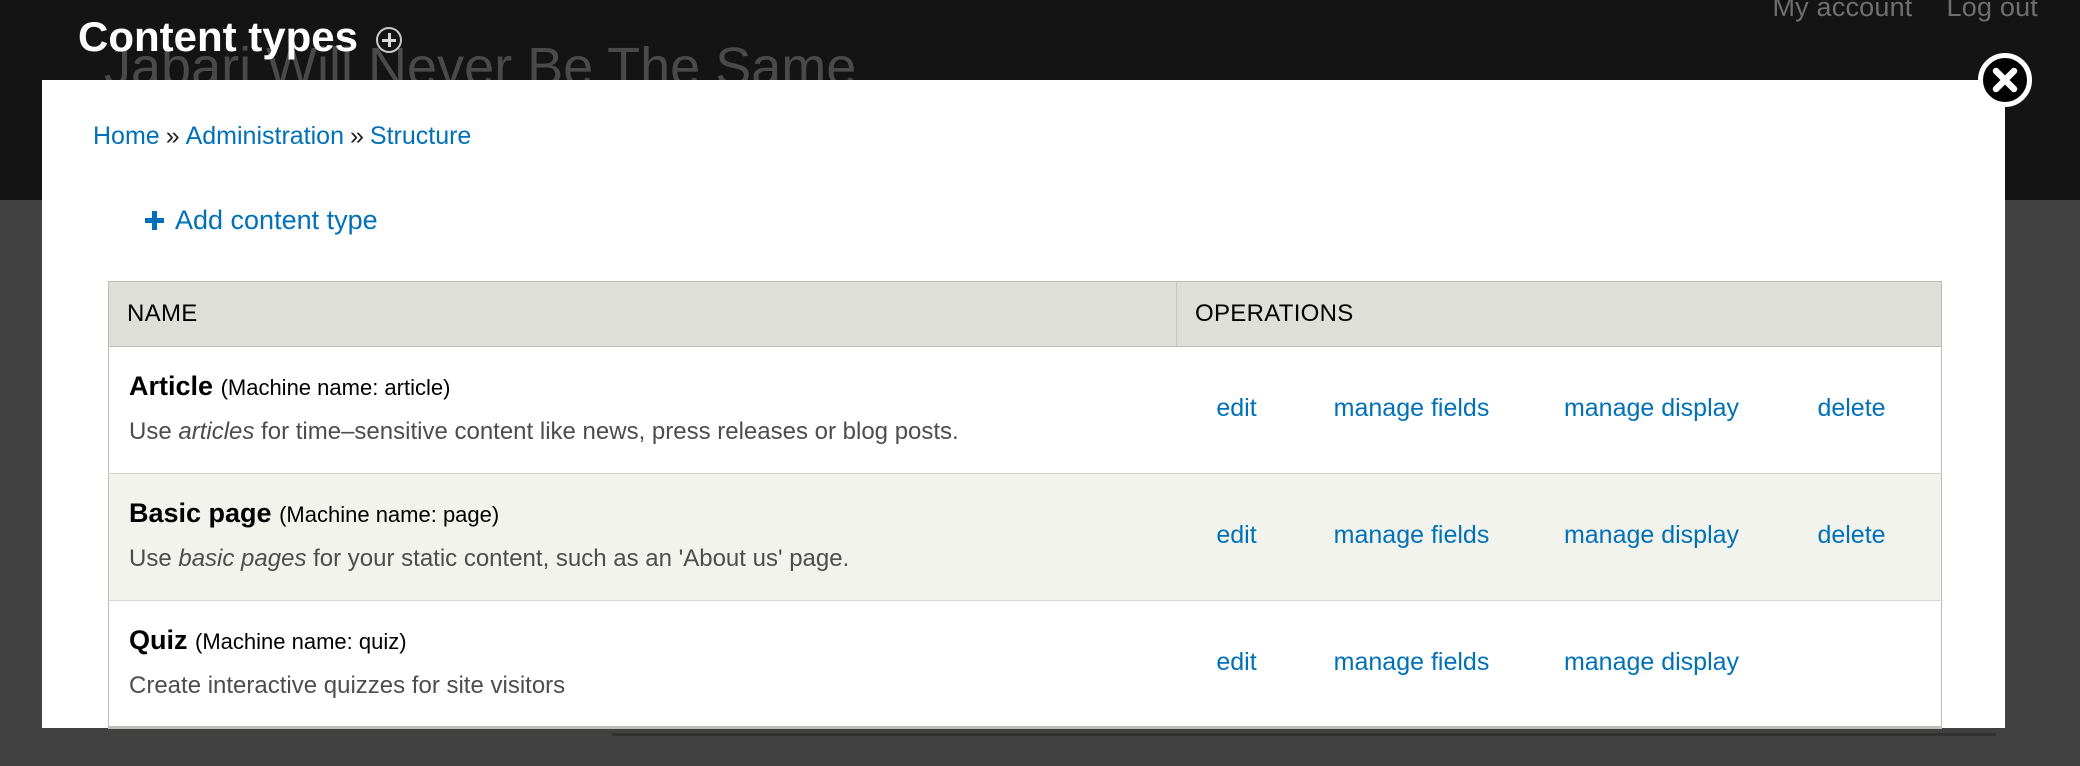 The image size is (2080, 766). I want to click on page-title-row: Content types, so click(240, 36).